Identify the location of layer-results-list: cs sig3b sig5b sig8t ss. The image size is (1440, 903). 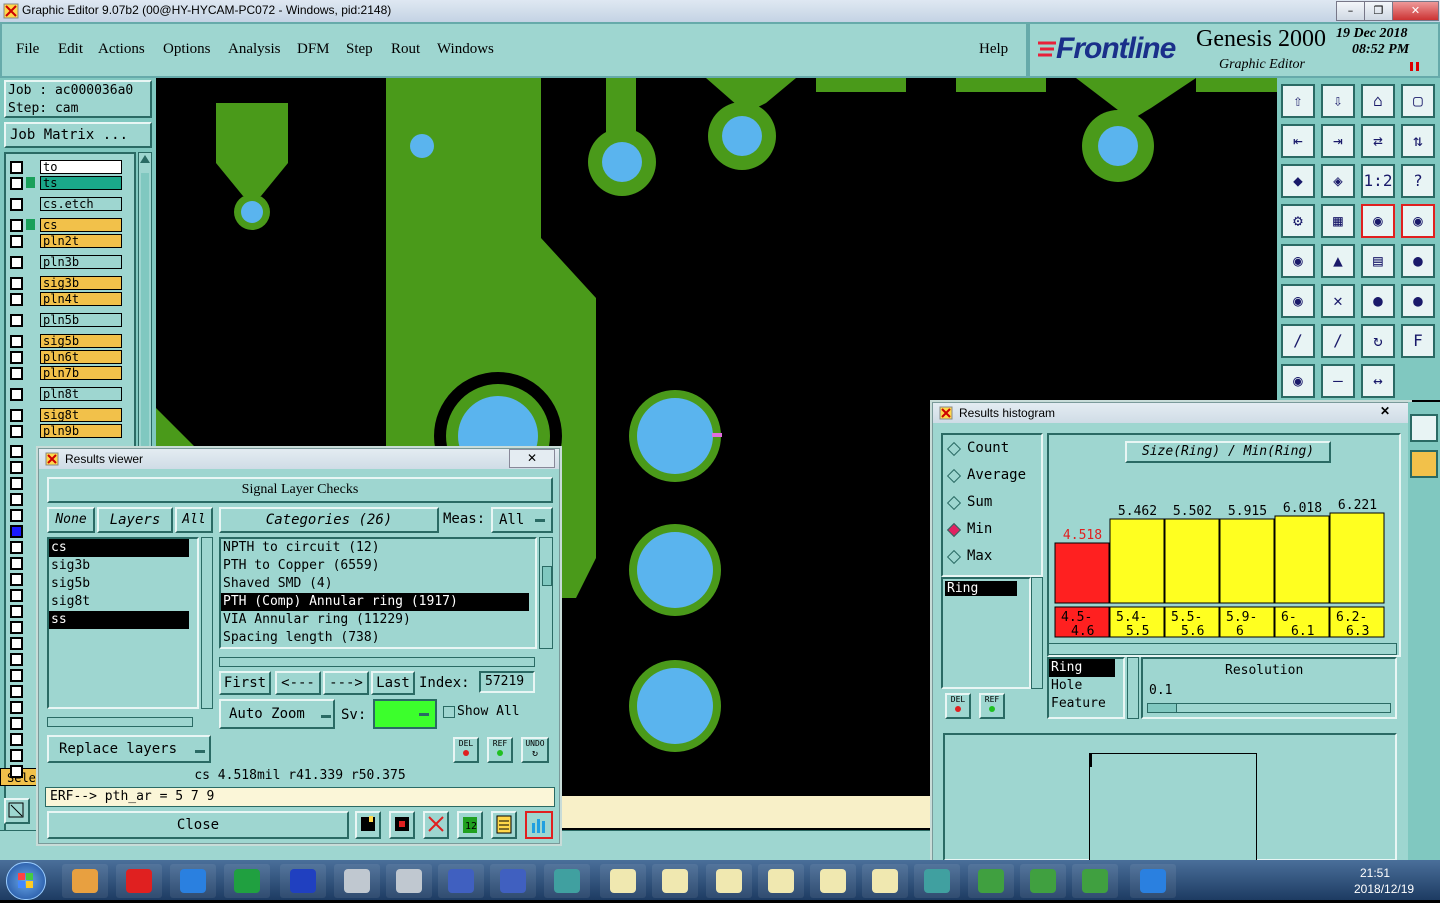
(123, 623).